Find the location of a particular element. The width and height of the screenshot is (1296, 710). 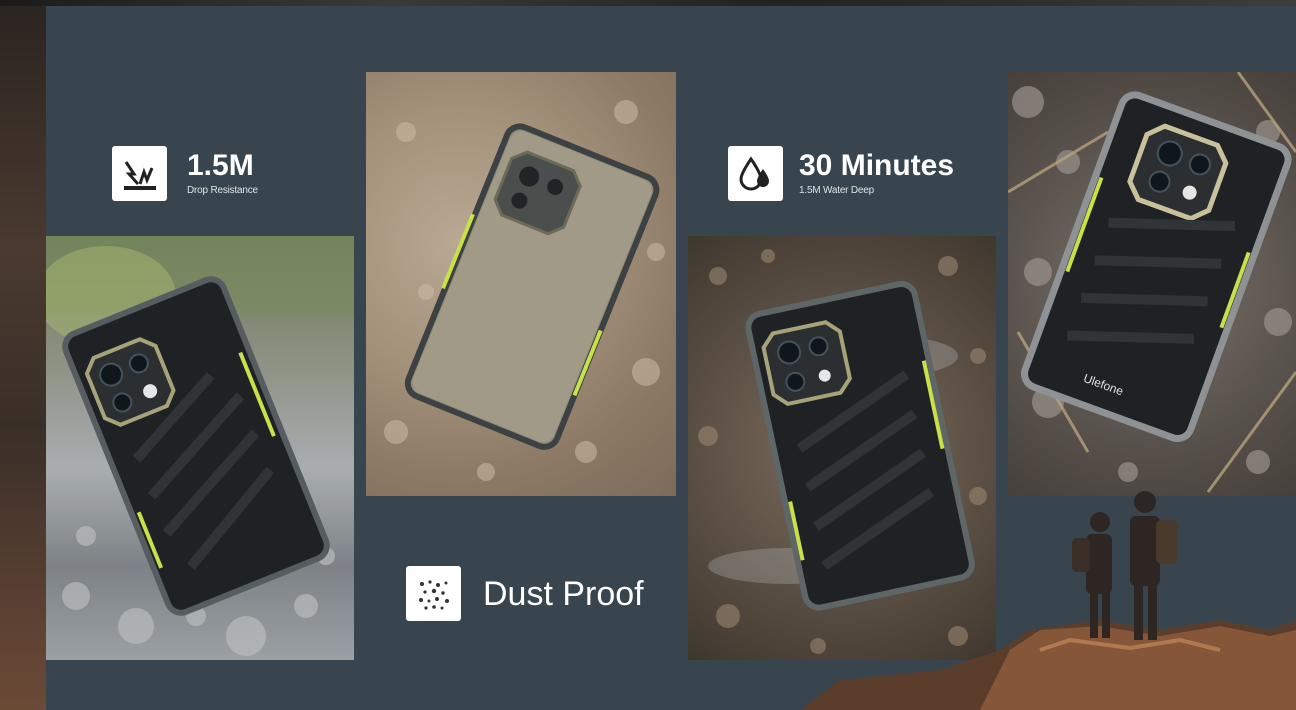

drop-impact-icon is located at coordinates (139, 173).